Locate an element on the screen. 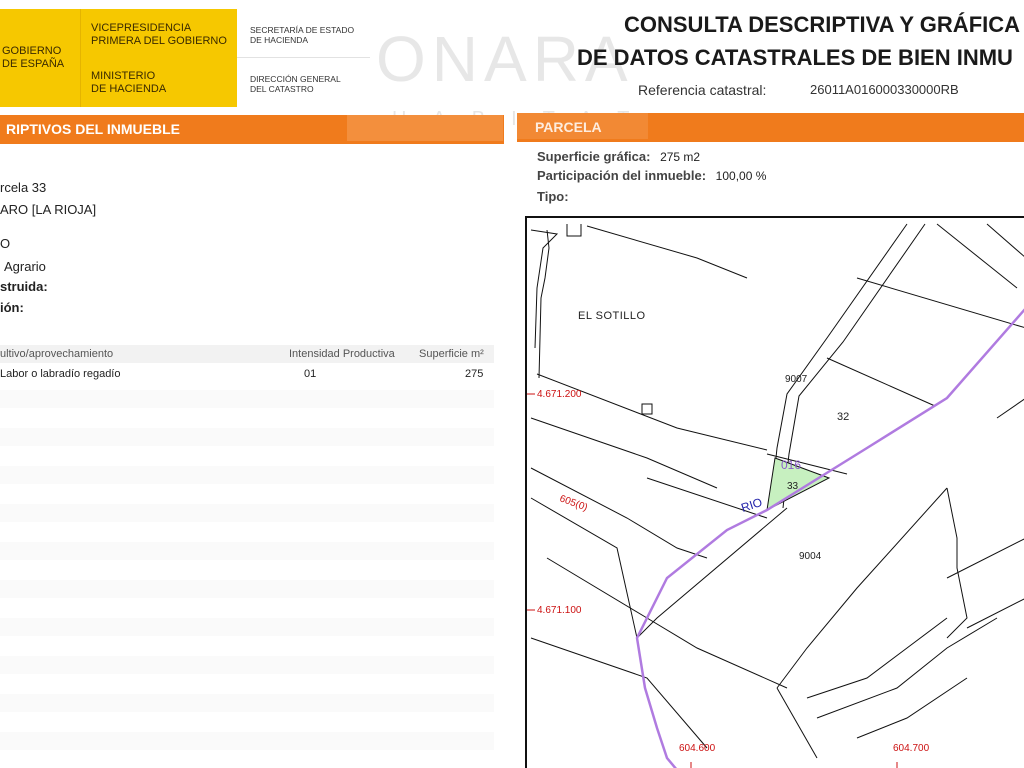 The height and width of the screenshot is (768, 1024). page-title-line2: DE DATOS CATASTRALES DE BIEN INMU is located at coordinates (795, 57).